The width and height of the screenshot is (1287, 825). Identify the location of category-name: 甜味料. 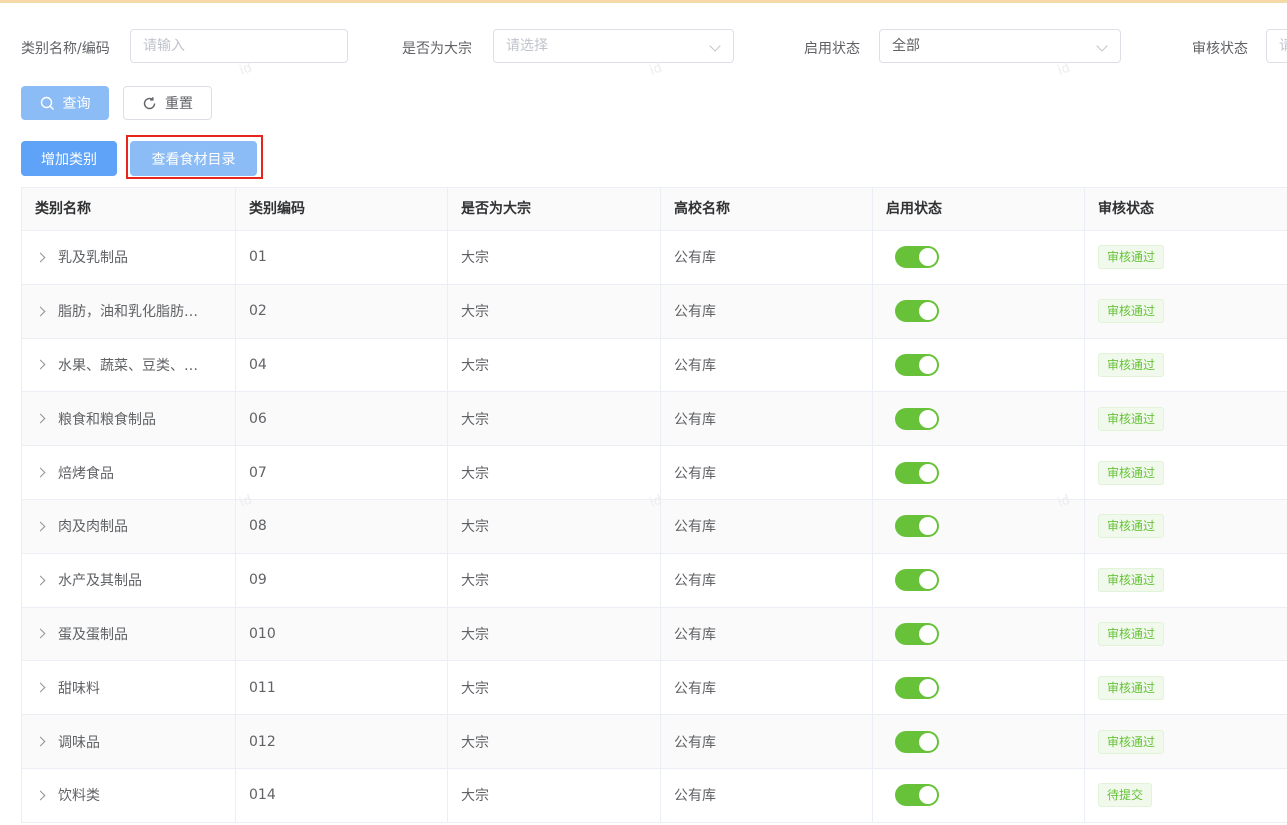
(79, 688).